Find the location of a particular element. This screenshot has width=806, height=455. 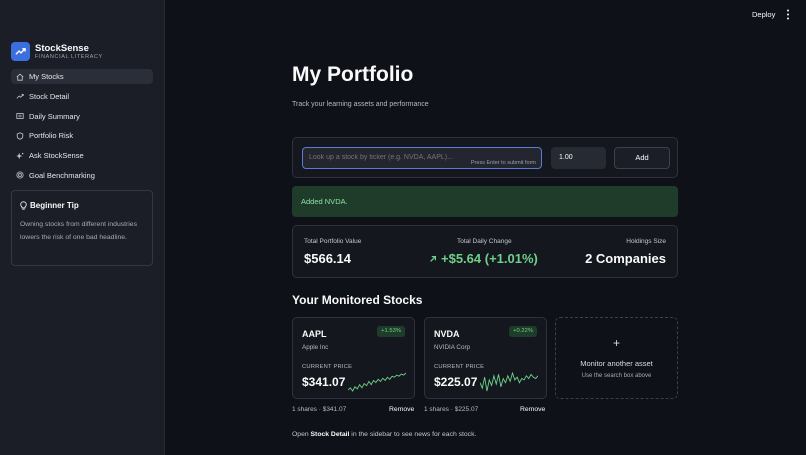

sidebar-item-label: Stock Detail is located at coordinates (49, 96).